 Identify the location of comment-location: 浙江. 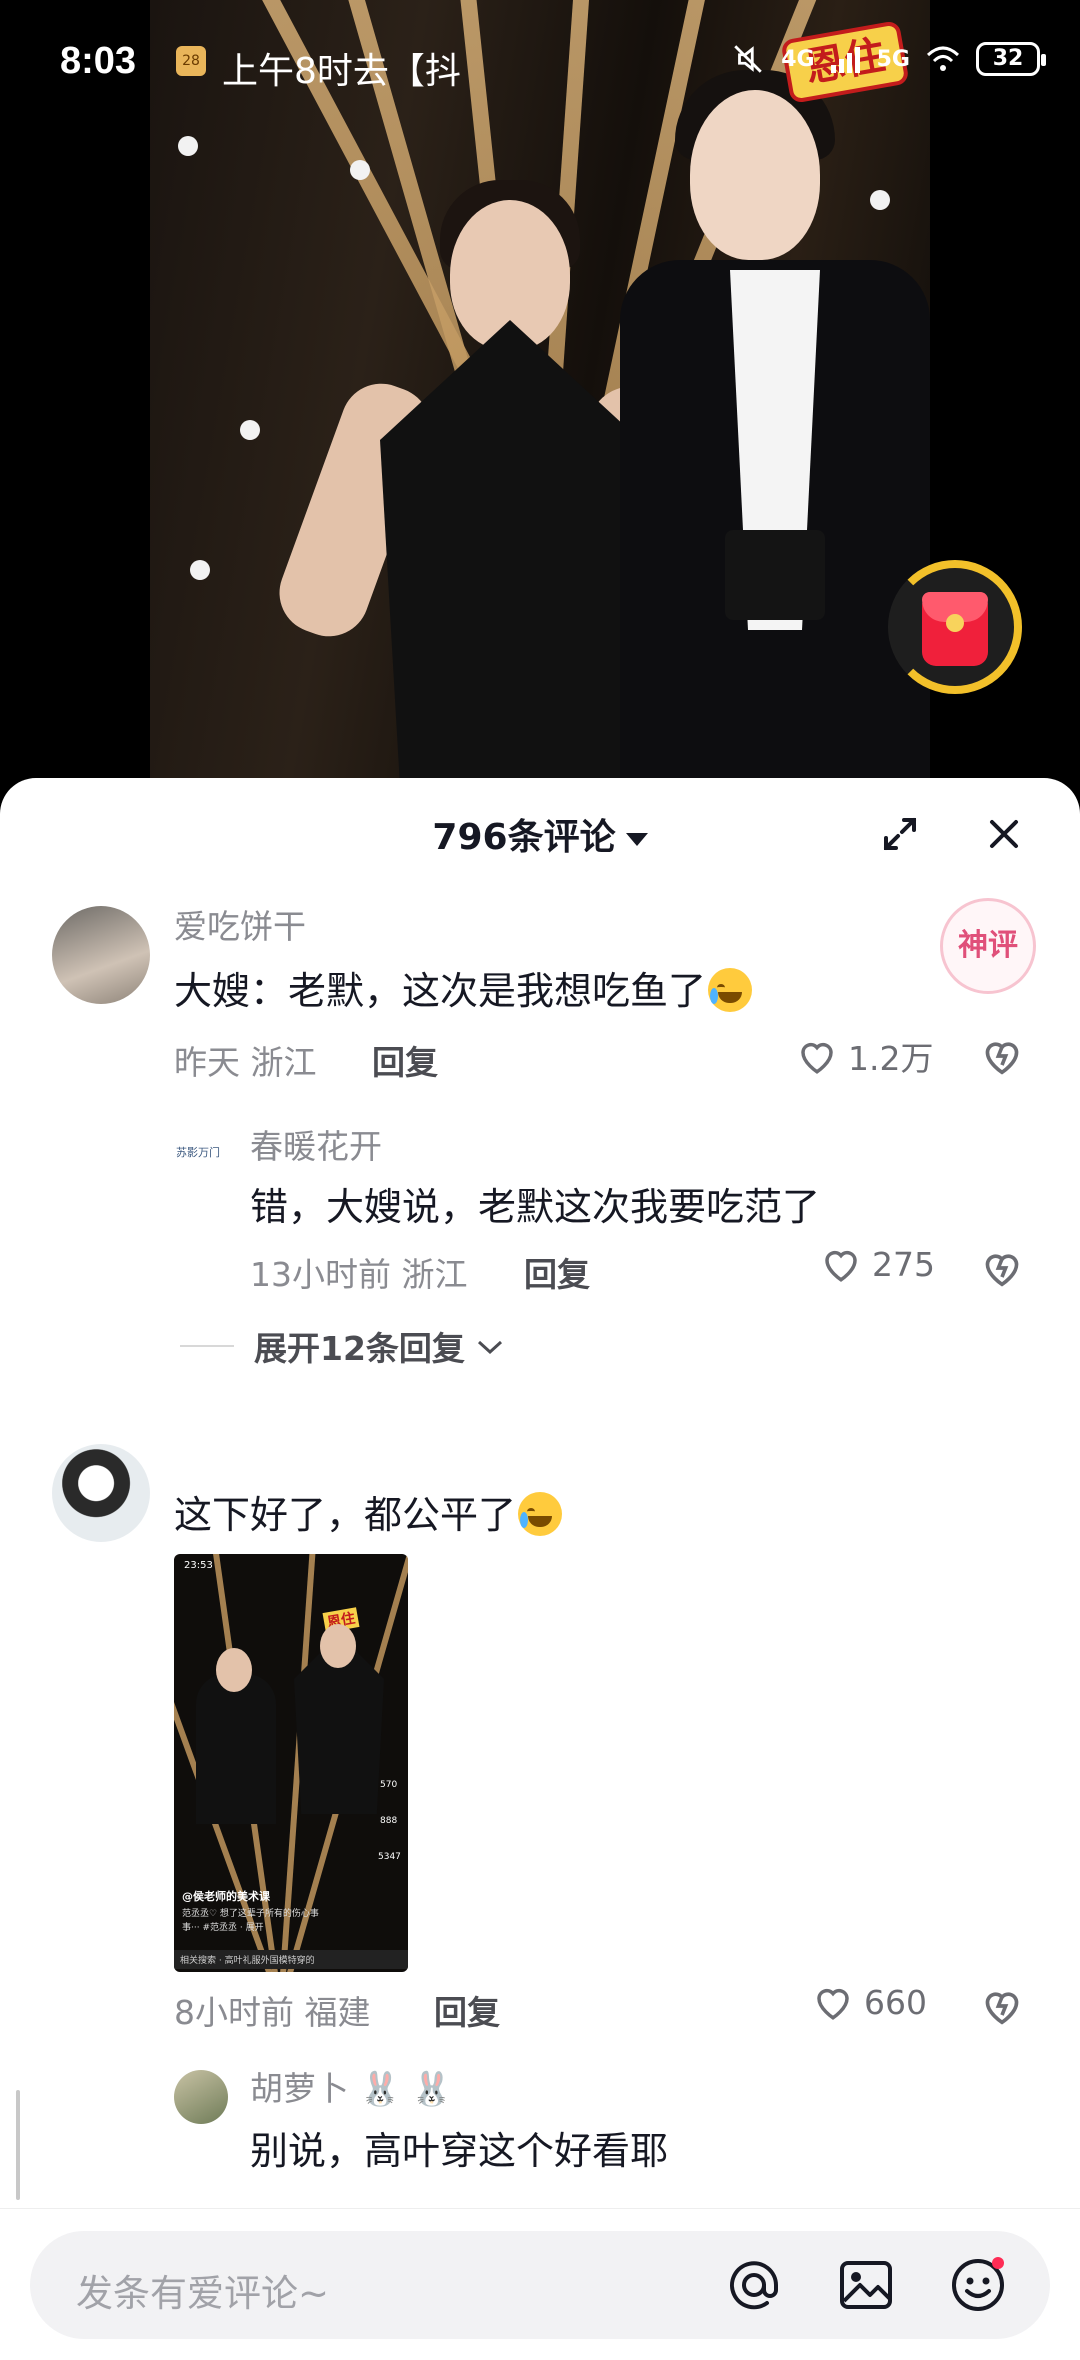
(283, 1062).